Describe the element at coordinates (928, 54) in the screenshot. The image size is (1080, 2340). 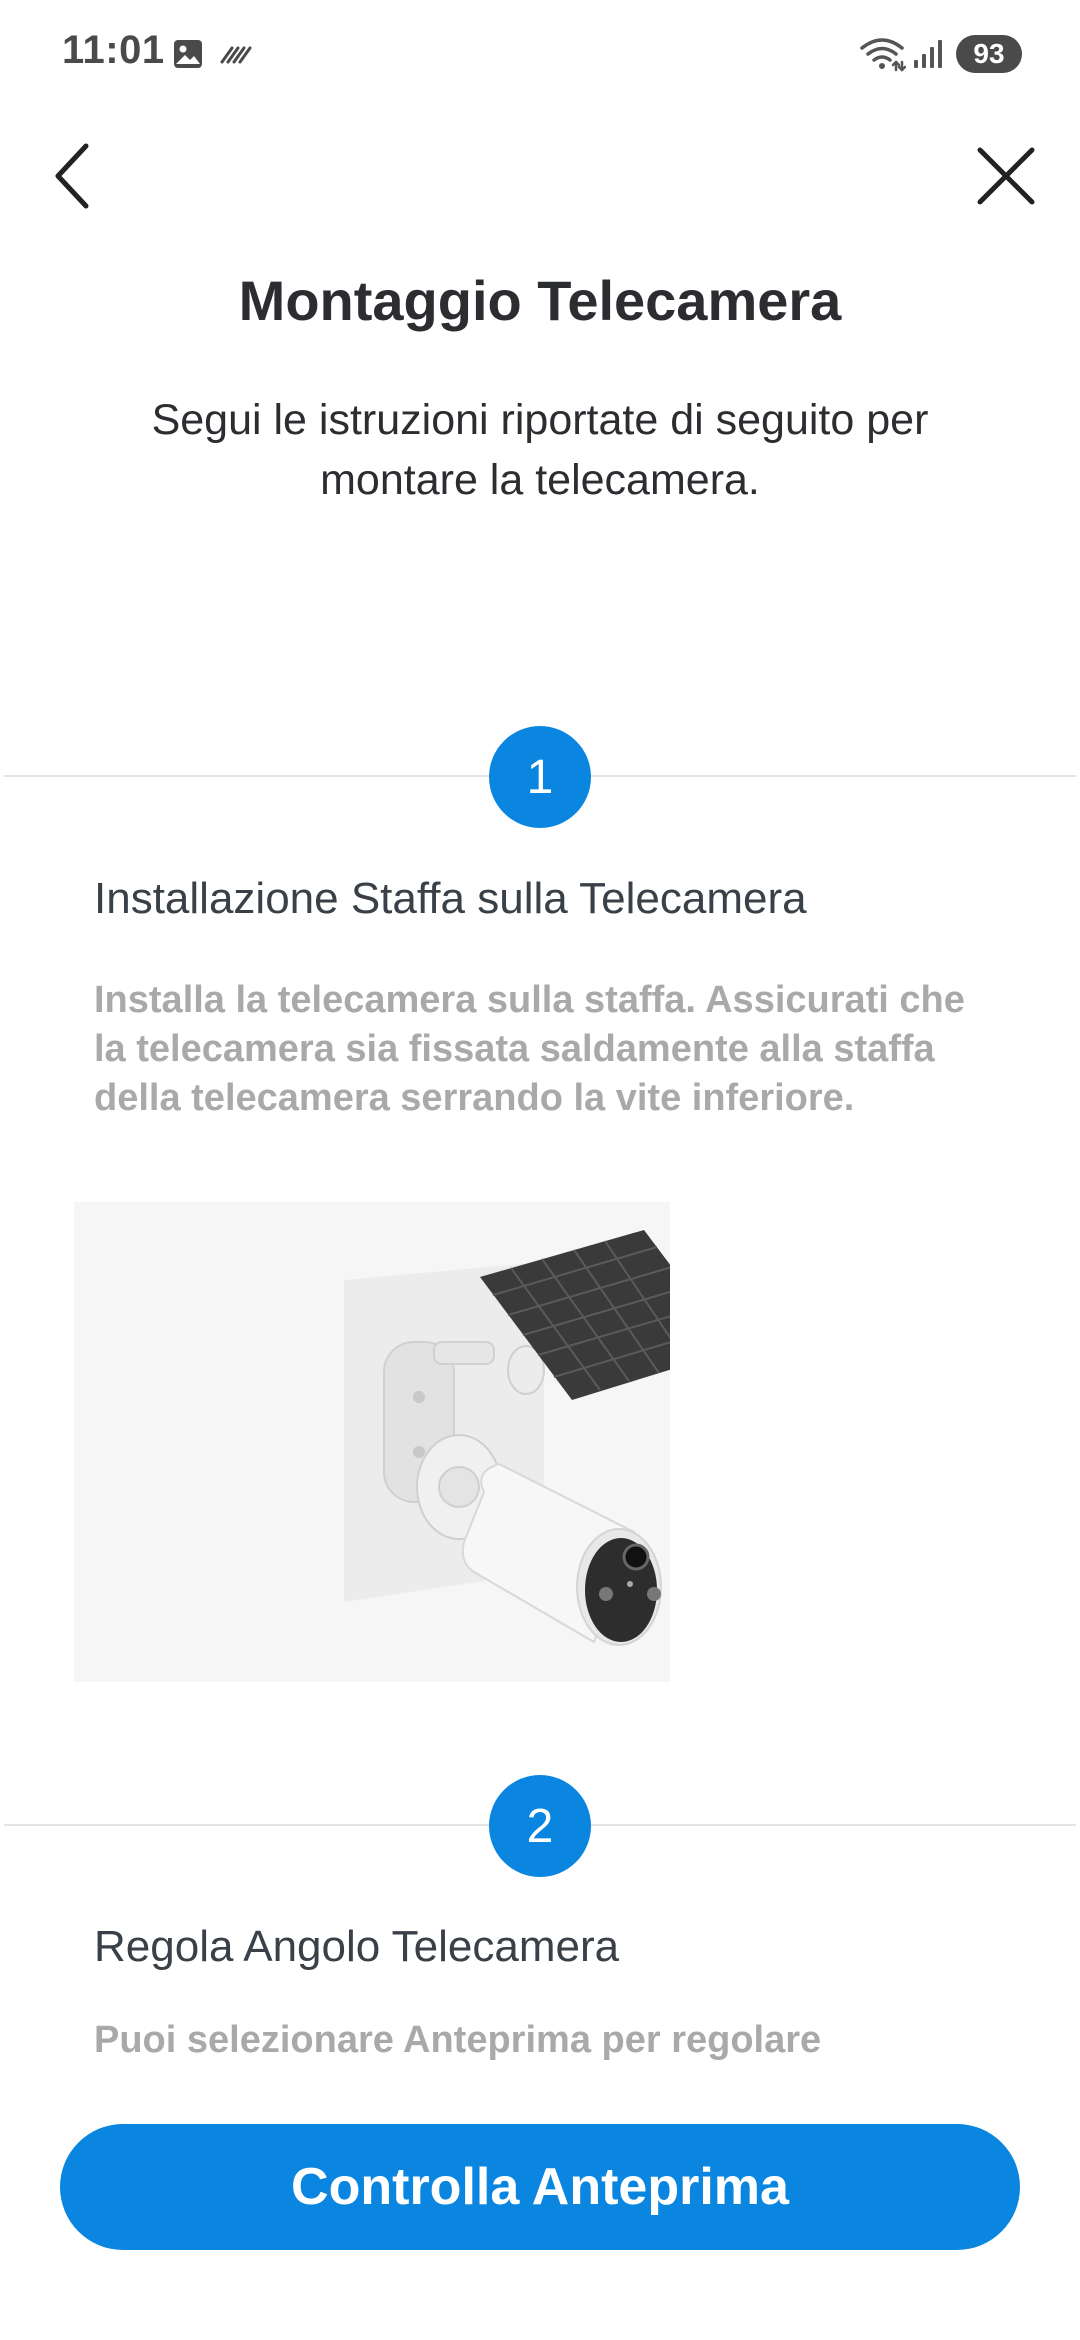
I see `signal-icon` at that location.